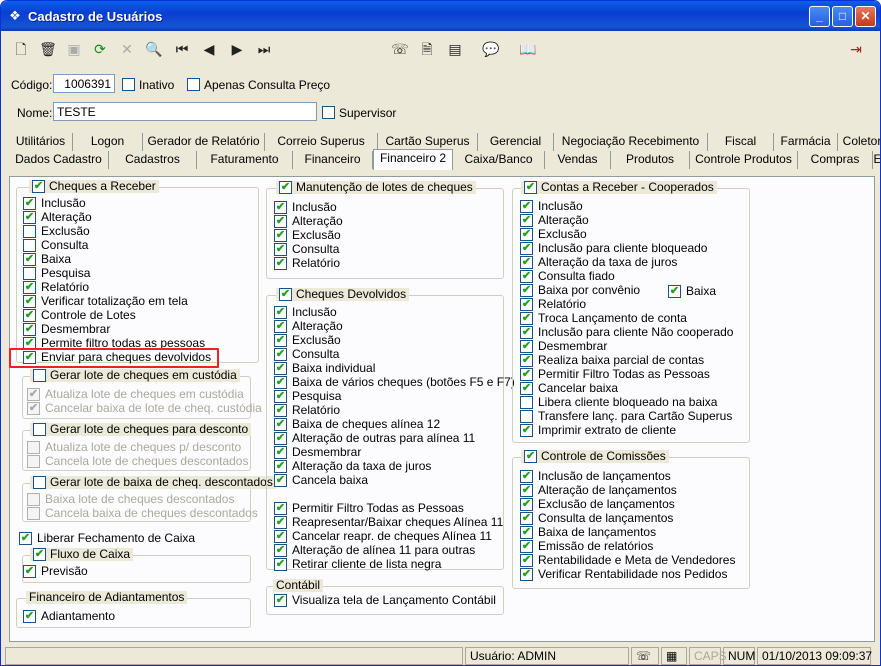  I want to click on last-icon: ⏭, so click(264, 49).